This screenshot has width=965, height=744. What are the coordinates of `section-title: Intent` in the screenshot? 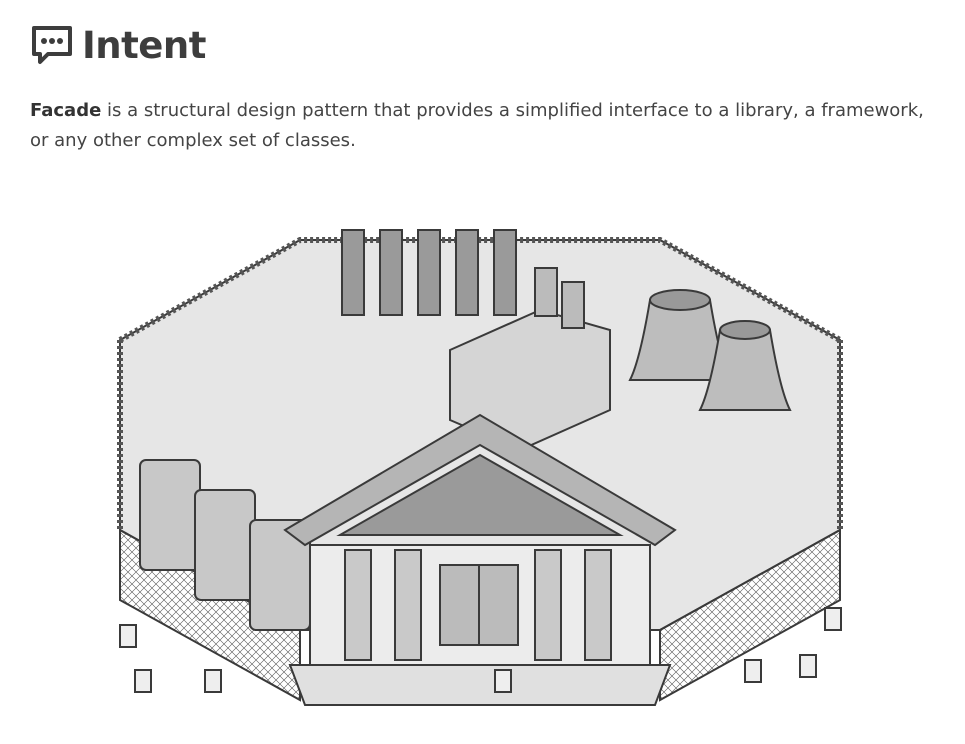 It's located at (144, 45).